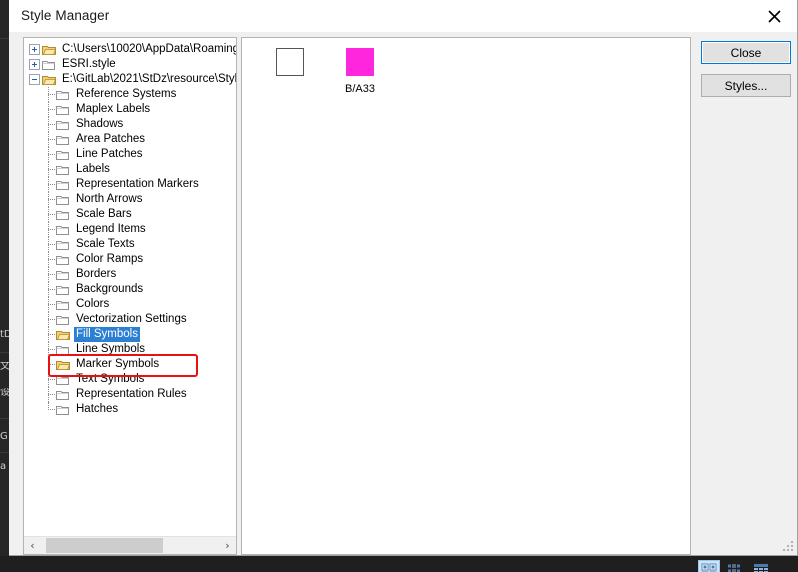 The width and height of the screenshot is (798, 572). Describe the element at coordinates (4, 335) in the screenshot. I see `background-glyph: tD` at that location.